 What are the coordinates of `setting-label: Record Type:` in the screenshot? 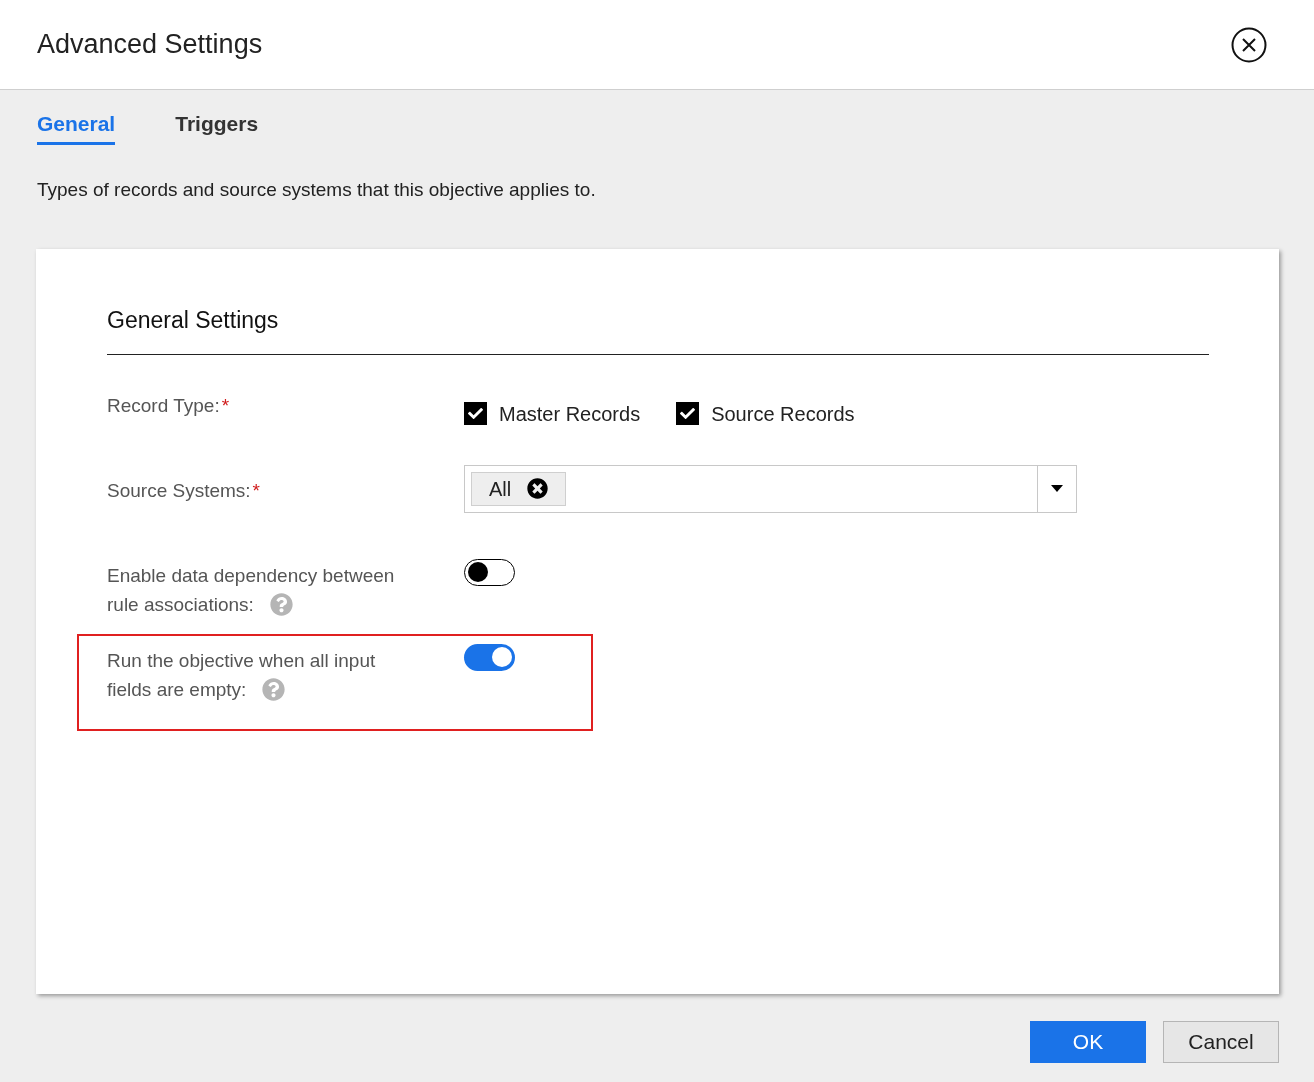 It's located at (163, 405).